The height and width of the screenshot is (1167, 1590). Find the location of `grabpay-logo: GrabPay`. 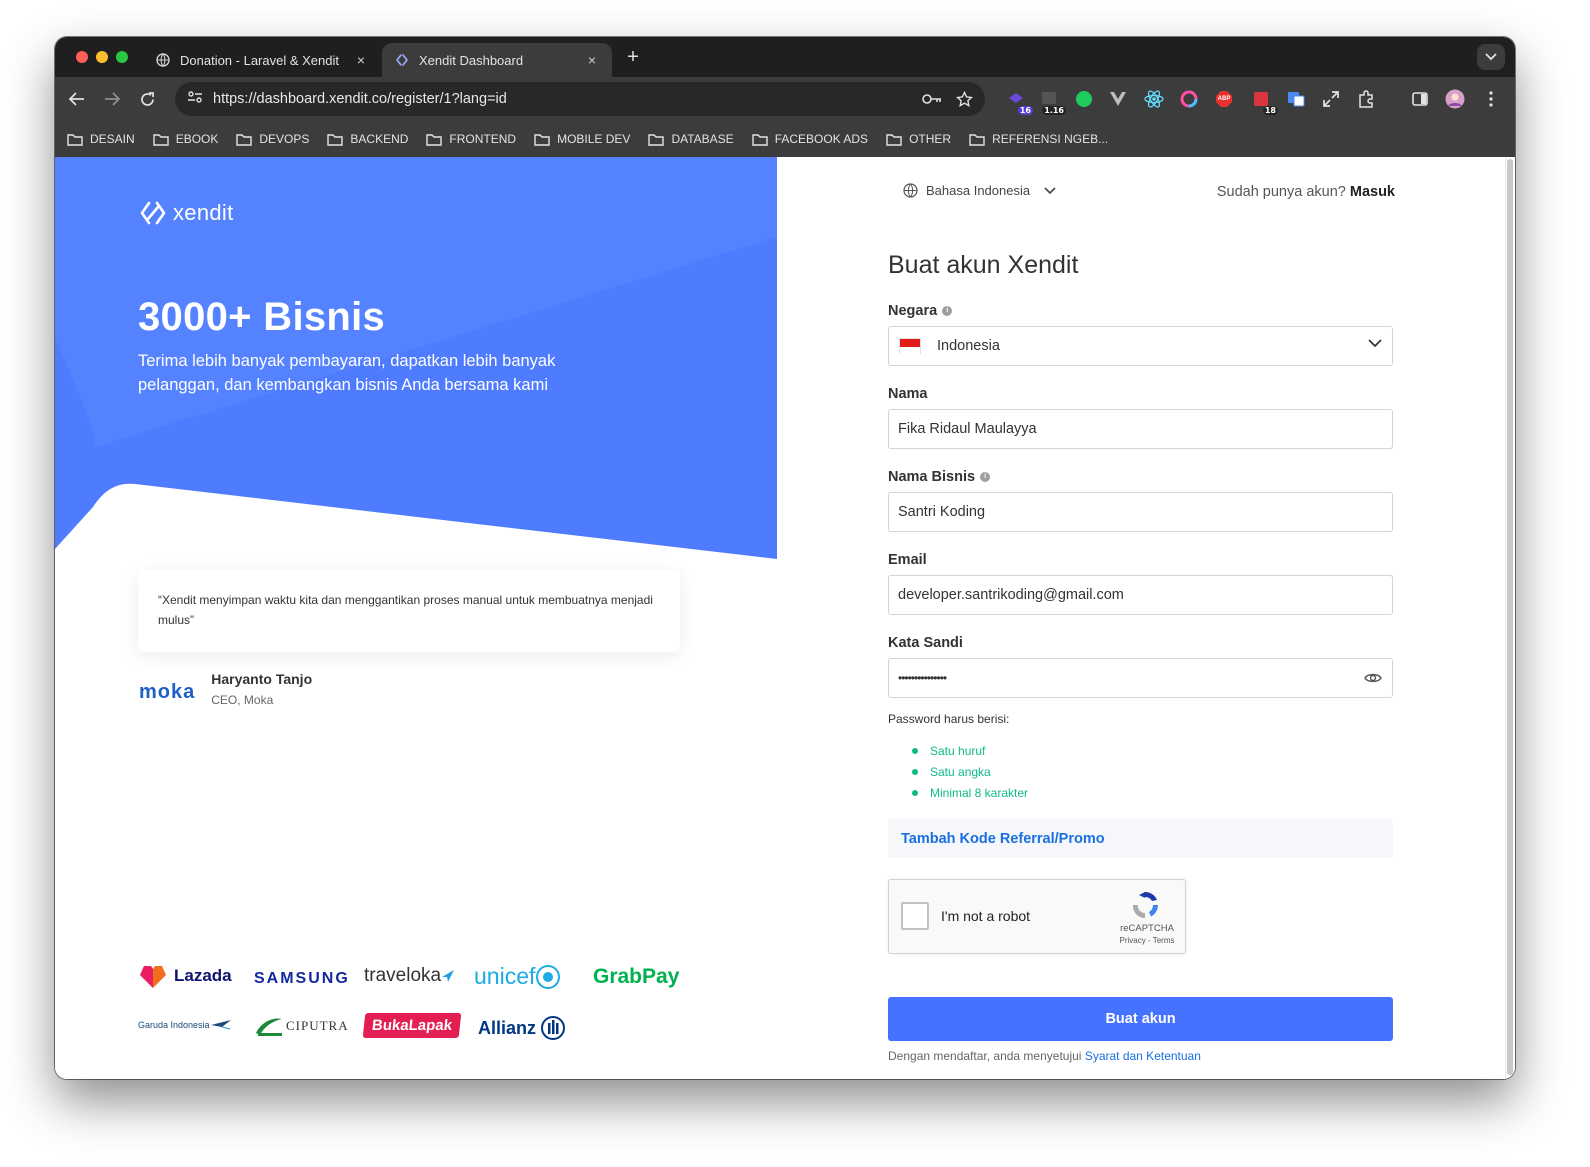

grabpay-logo: GrabPay is located at coordinates (636, 976).